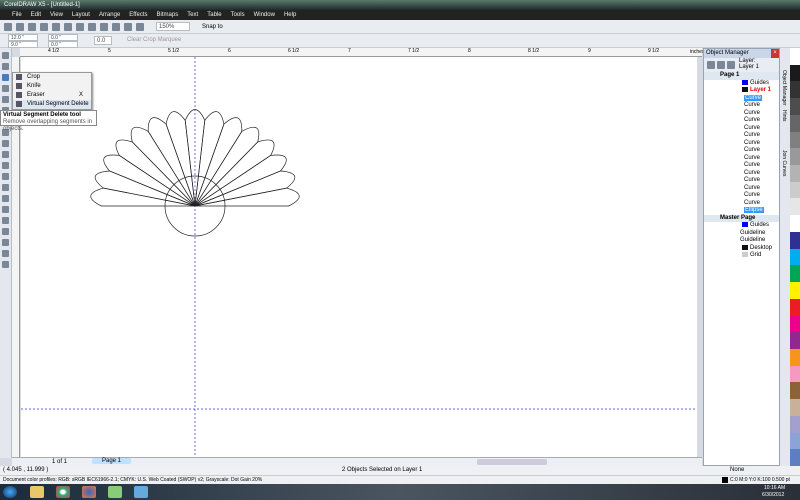  I want to click on menu-window: Window, so click(264, 15).